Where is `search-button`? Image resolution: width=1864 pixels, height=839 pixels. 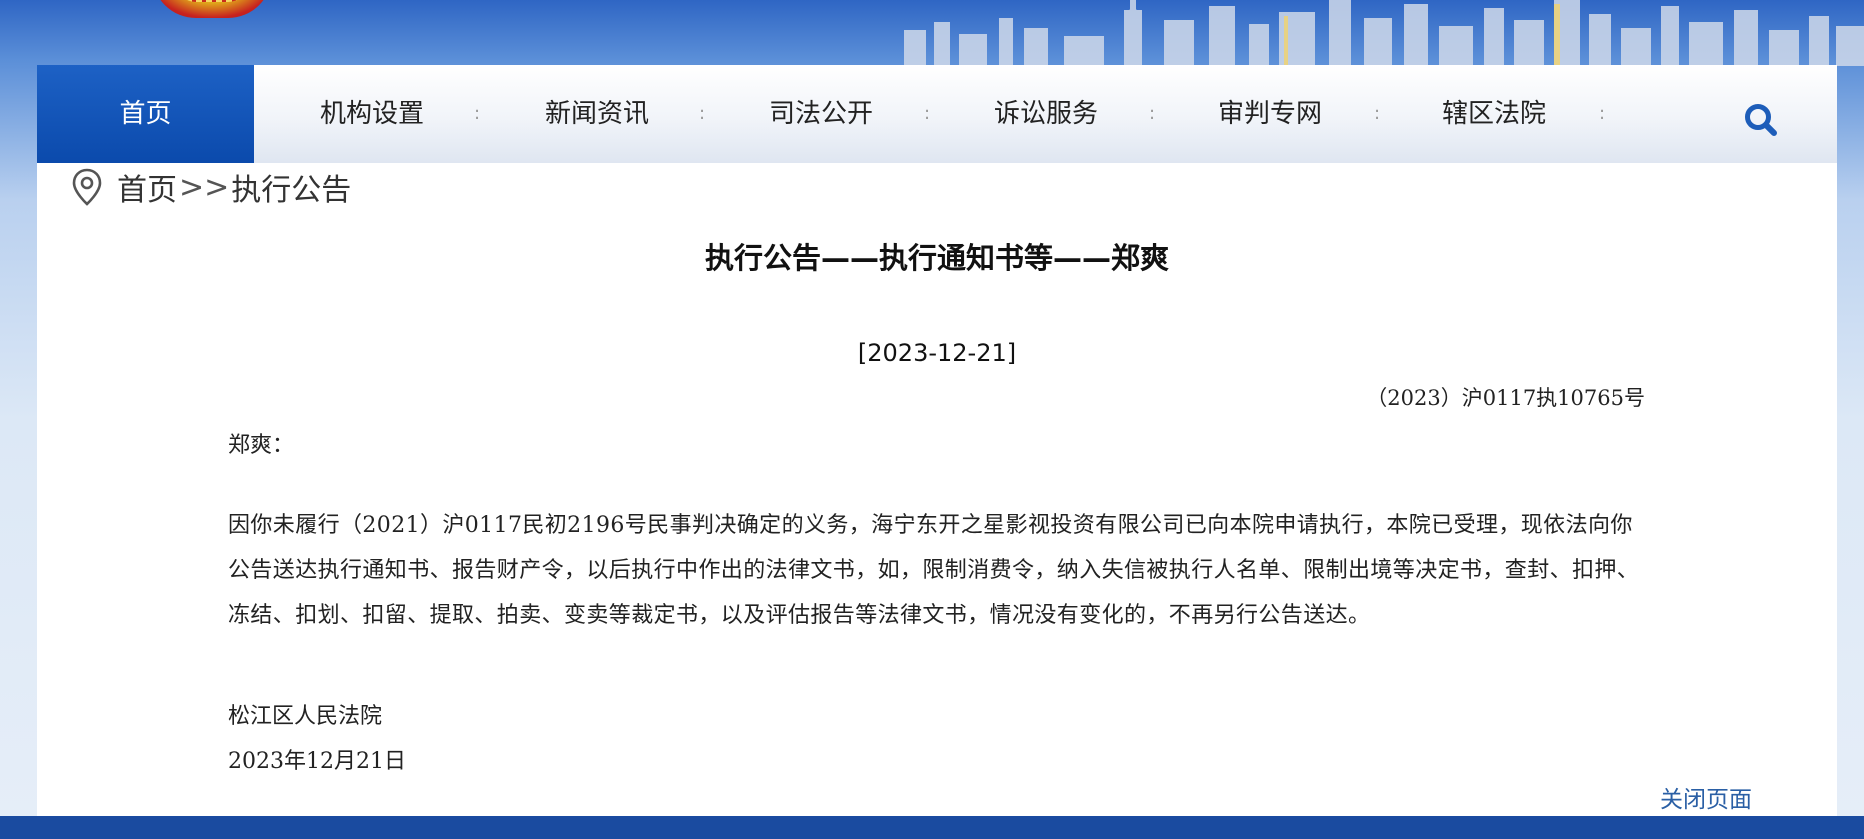
search-button is located at coordinates (1761, 120).